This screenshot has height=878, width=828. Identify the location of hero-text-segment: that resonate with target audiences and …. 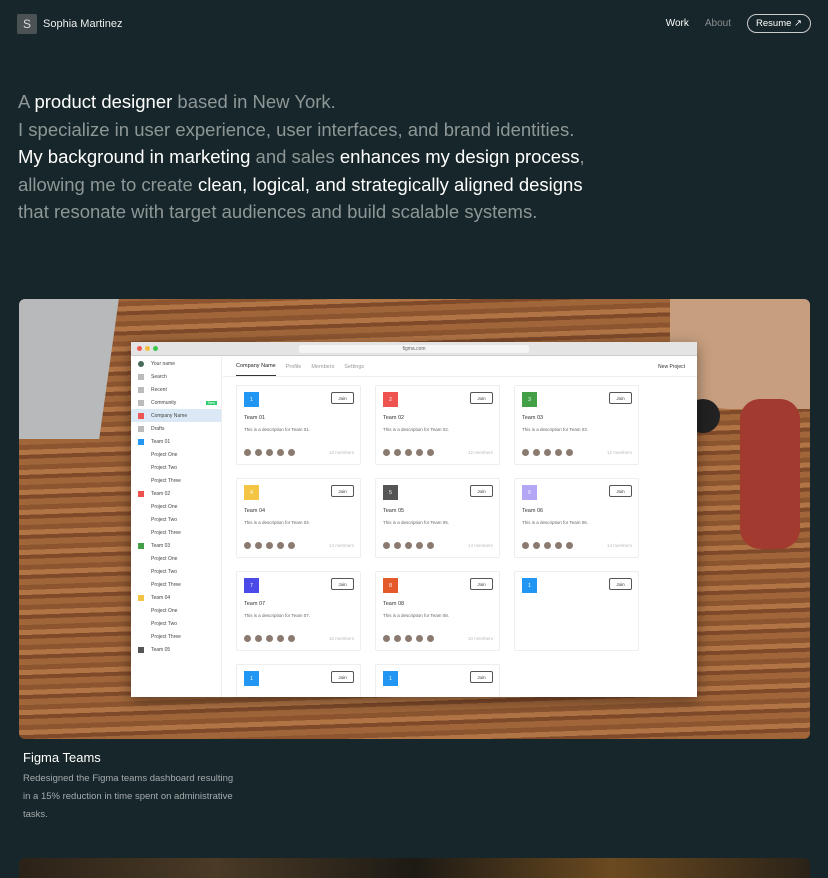
(278, 211).